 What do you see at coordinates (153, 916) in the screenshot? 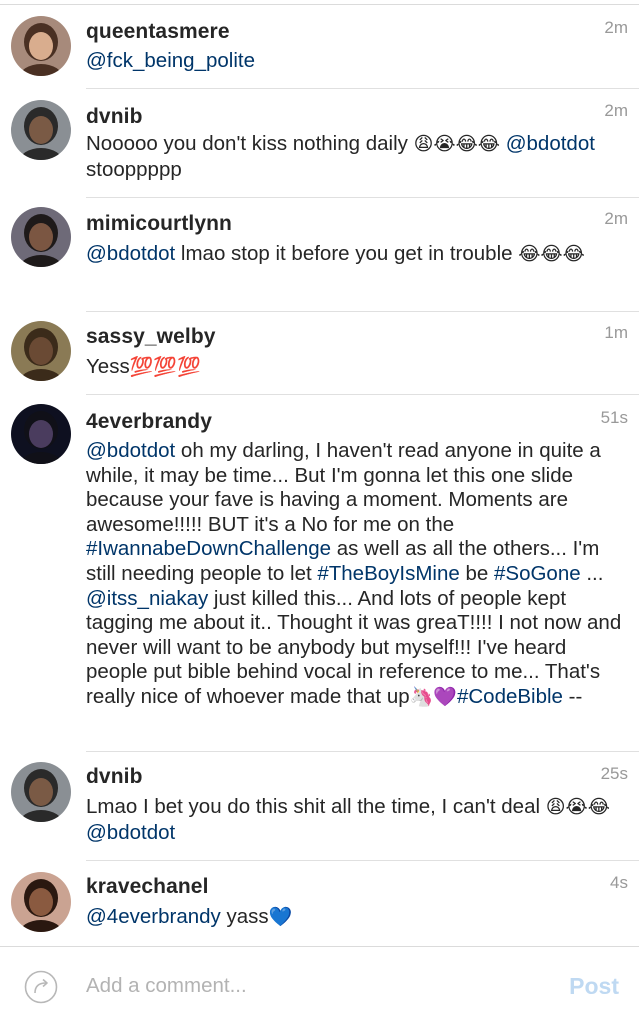
I see `mention-link: @4everbrandy` at bounding box center [153, 916].